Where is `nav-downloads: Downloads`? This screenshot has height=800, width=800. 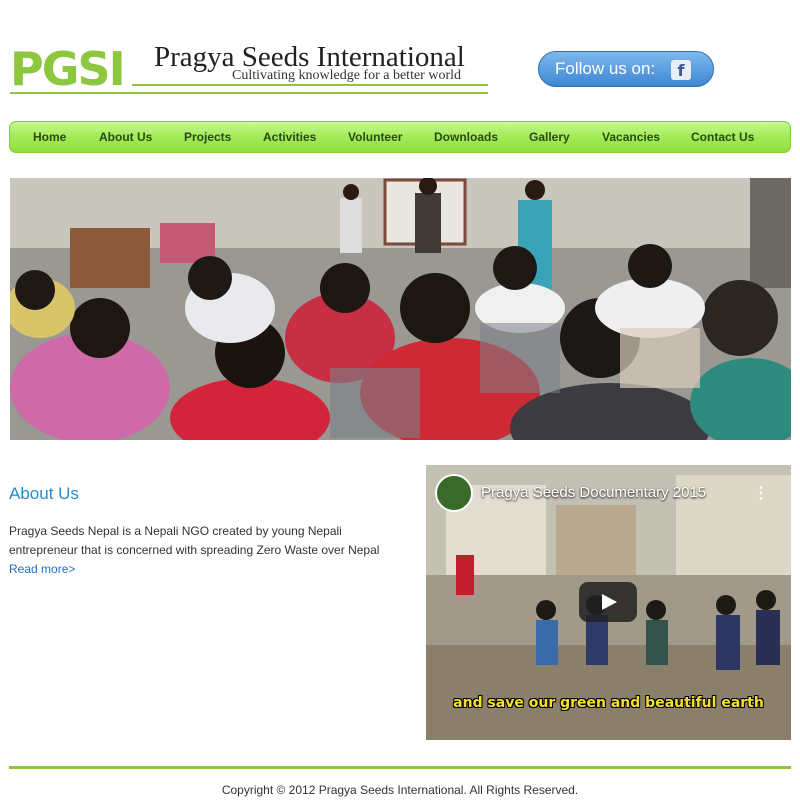 nav-downloads: Downloads is located at coordinates (466, 137).